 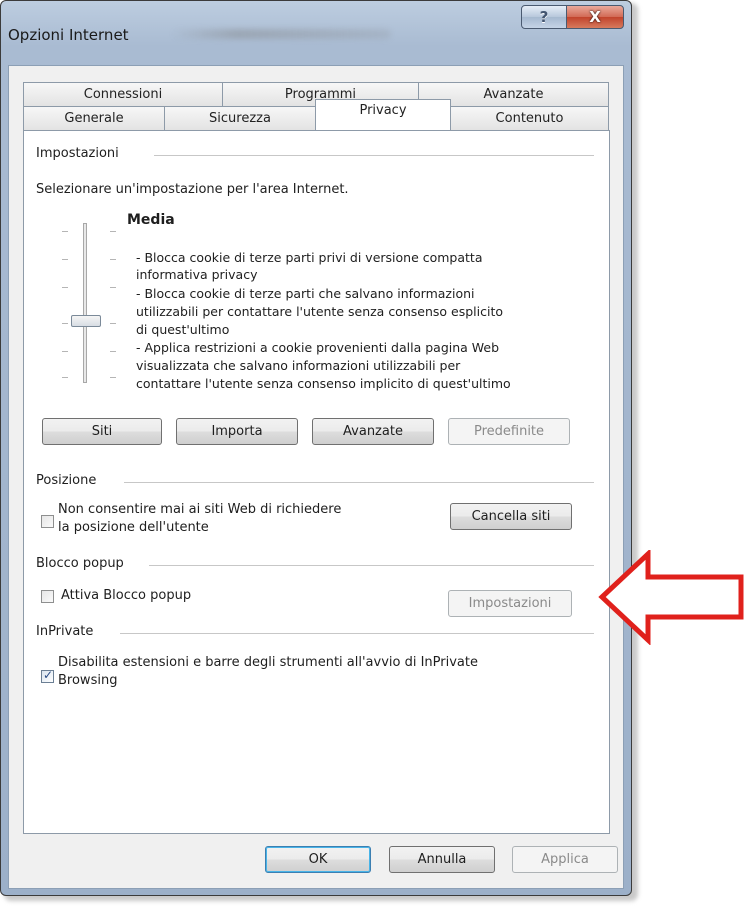 I want to click on sites-button: Siti, so click(x=102, y=431).